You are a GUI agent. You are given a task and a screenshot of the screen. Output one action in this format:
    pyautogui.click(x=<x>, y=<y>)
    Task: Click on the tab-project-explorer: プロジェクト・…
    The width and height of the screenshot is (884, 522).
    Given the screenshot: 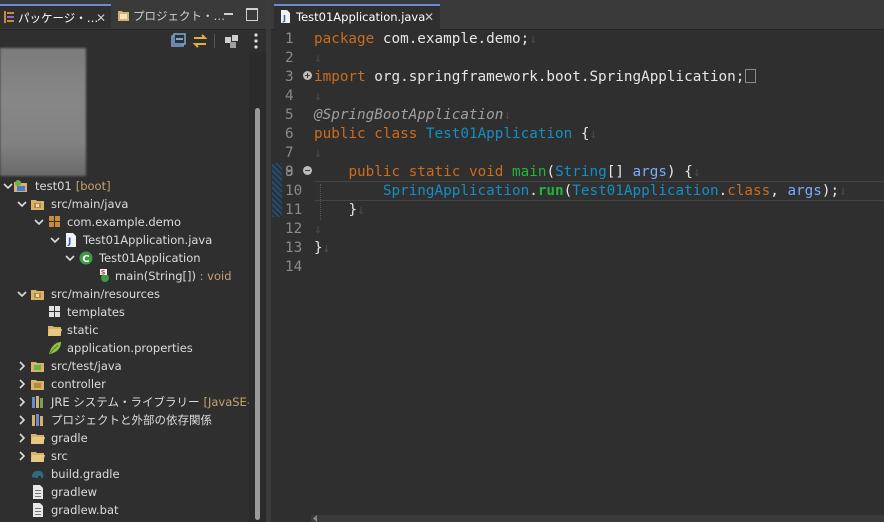 What is the action you would take?
    pyautogui.click(x=169, y=16)
    